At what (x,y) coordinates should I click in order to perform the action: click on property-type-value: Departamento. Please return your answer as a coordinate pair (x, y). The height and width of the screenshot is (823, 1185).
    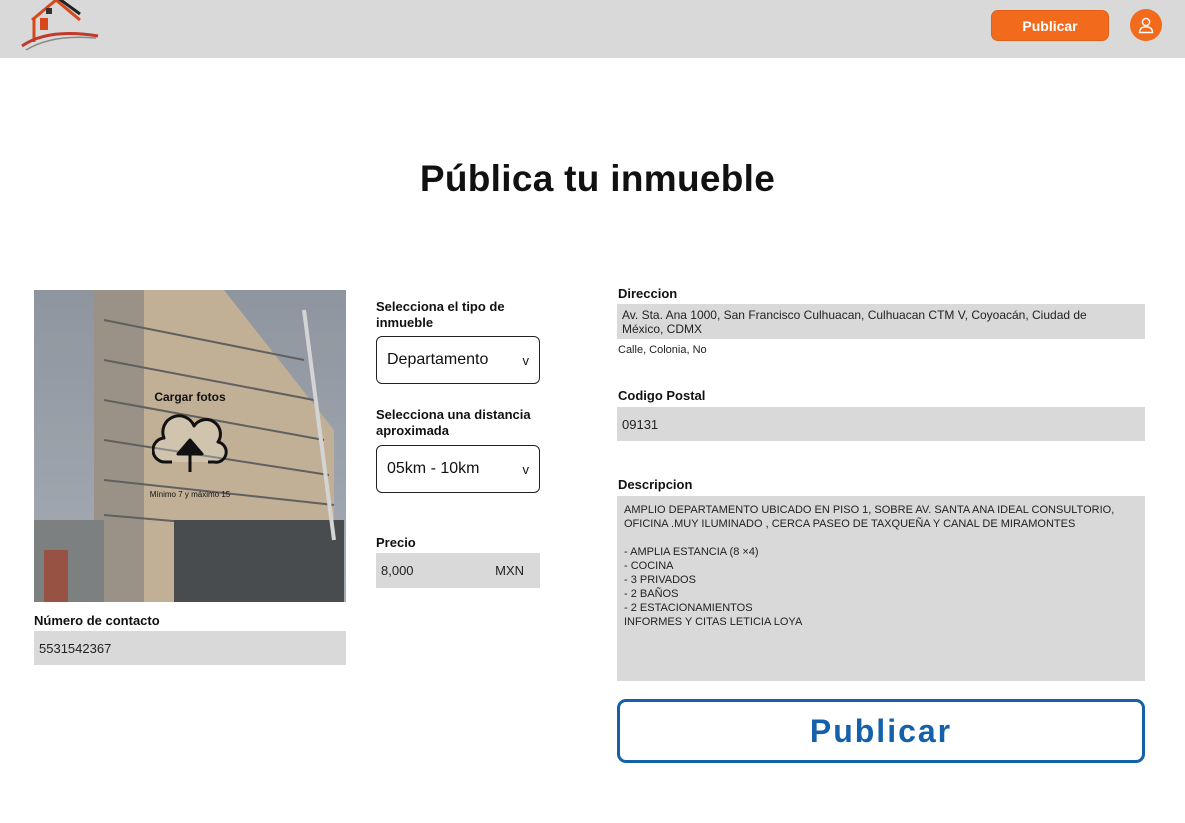
    Looking at the image, I should click on (438, 359).